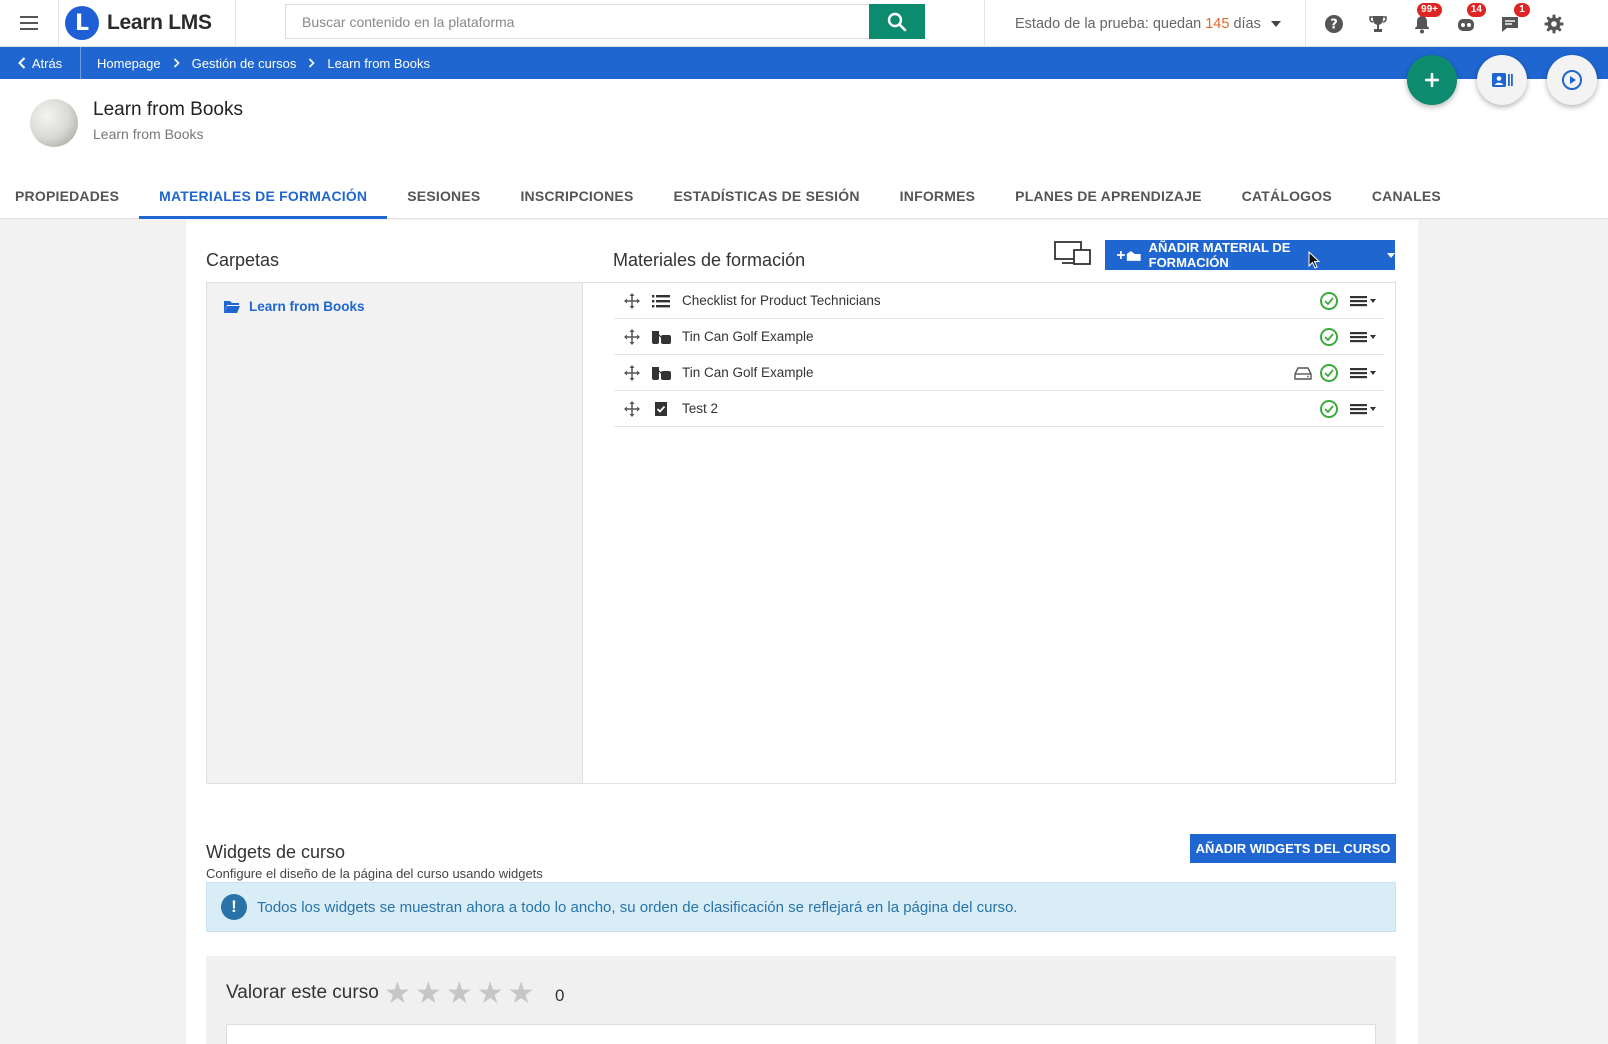 The height and width of the screenshot is (1044, 1608). I want to click on settings-button, so click(1554, 23).